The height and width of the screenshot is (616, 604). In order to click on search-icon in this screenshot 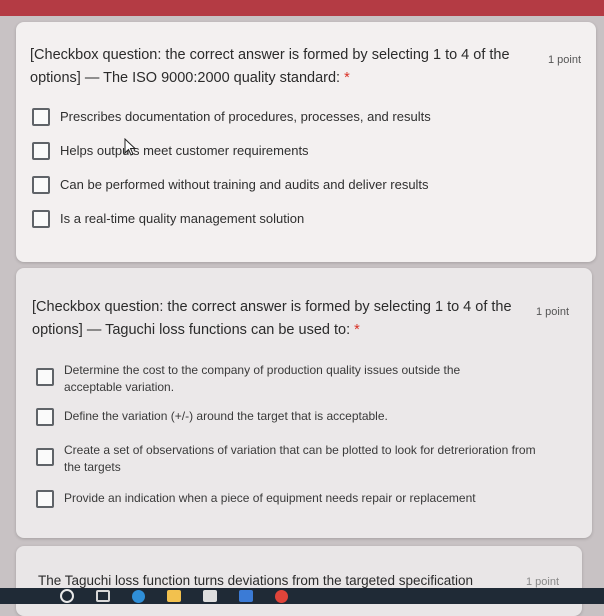, I will do `click(67, 596)`.